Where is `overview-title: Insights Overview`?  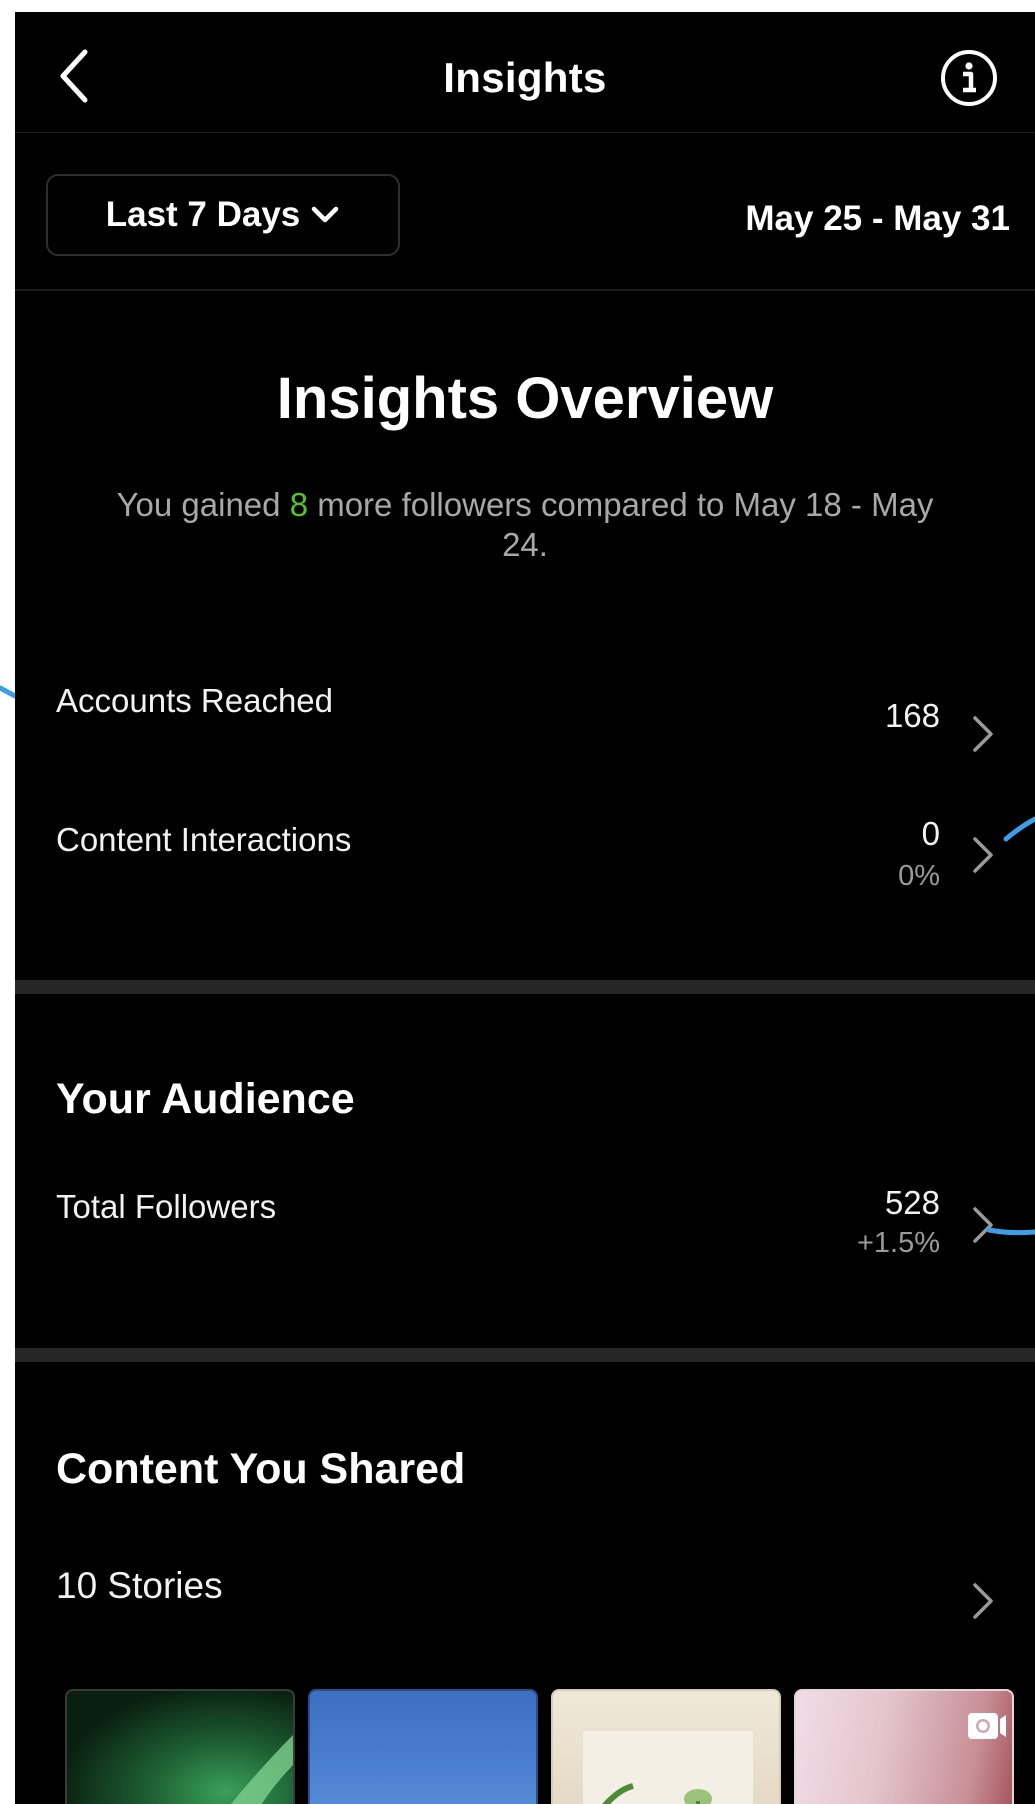
overview-title: Insights Overview is located at coordinates (525, 398).